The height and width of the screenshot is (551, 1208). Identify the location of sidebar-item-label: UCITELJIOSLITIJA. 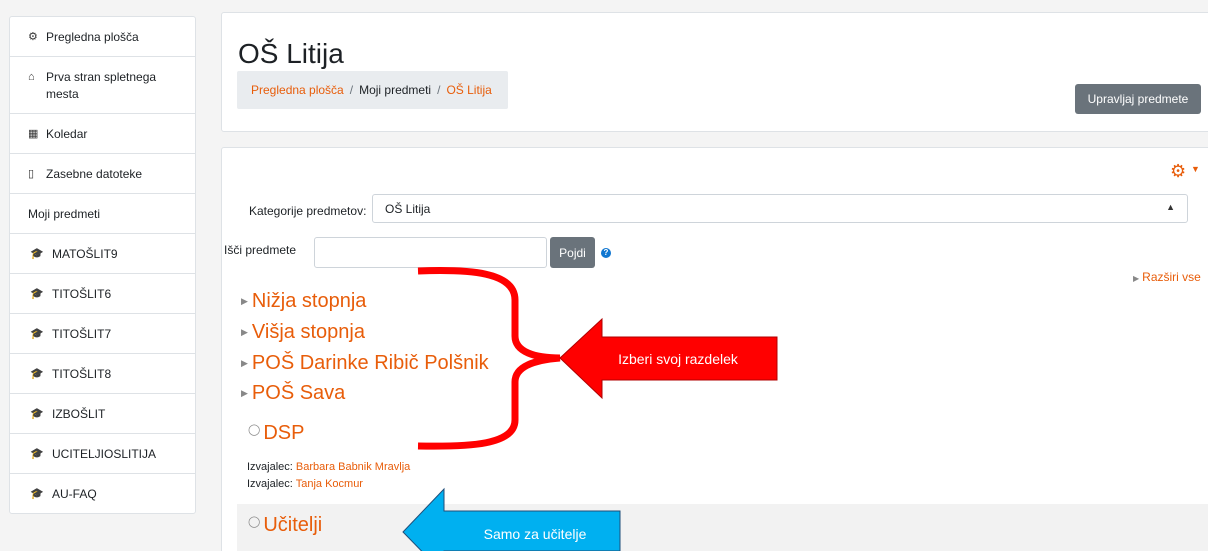
(104, 454).